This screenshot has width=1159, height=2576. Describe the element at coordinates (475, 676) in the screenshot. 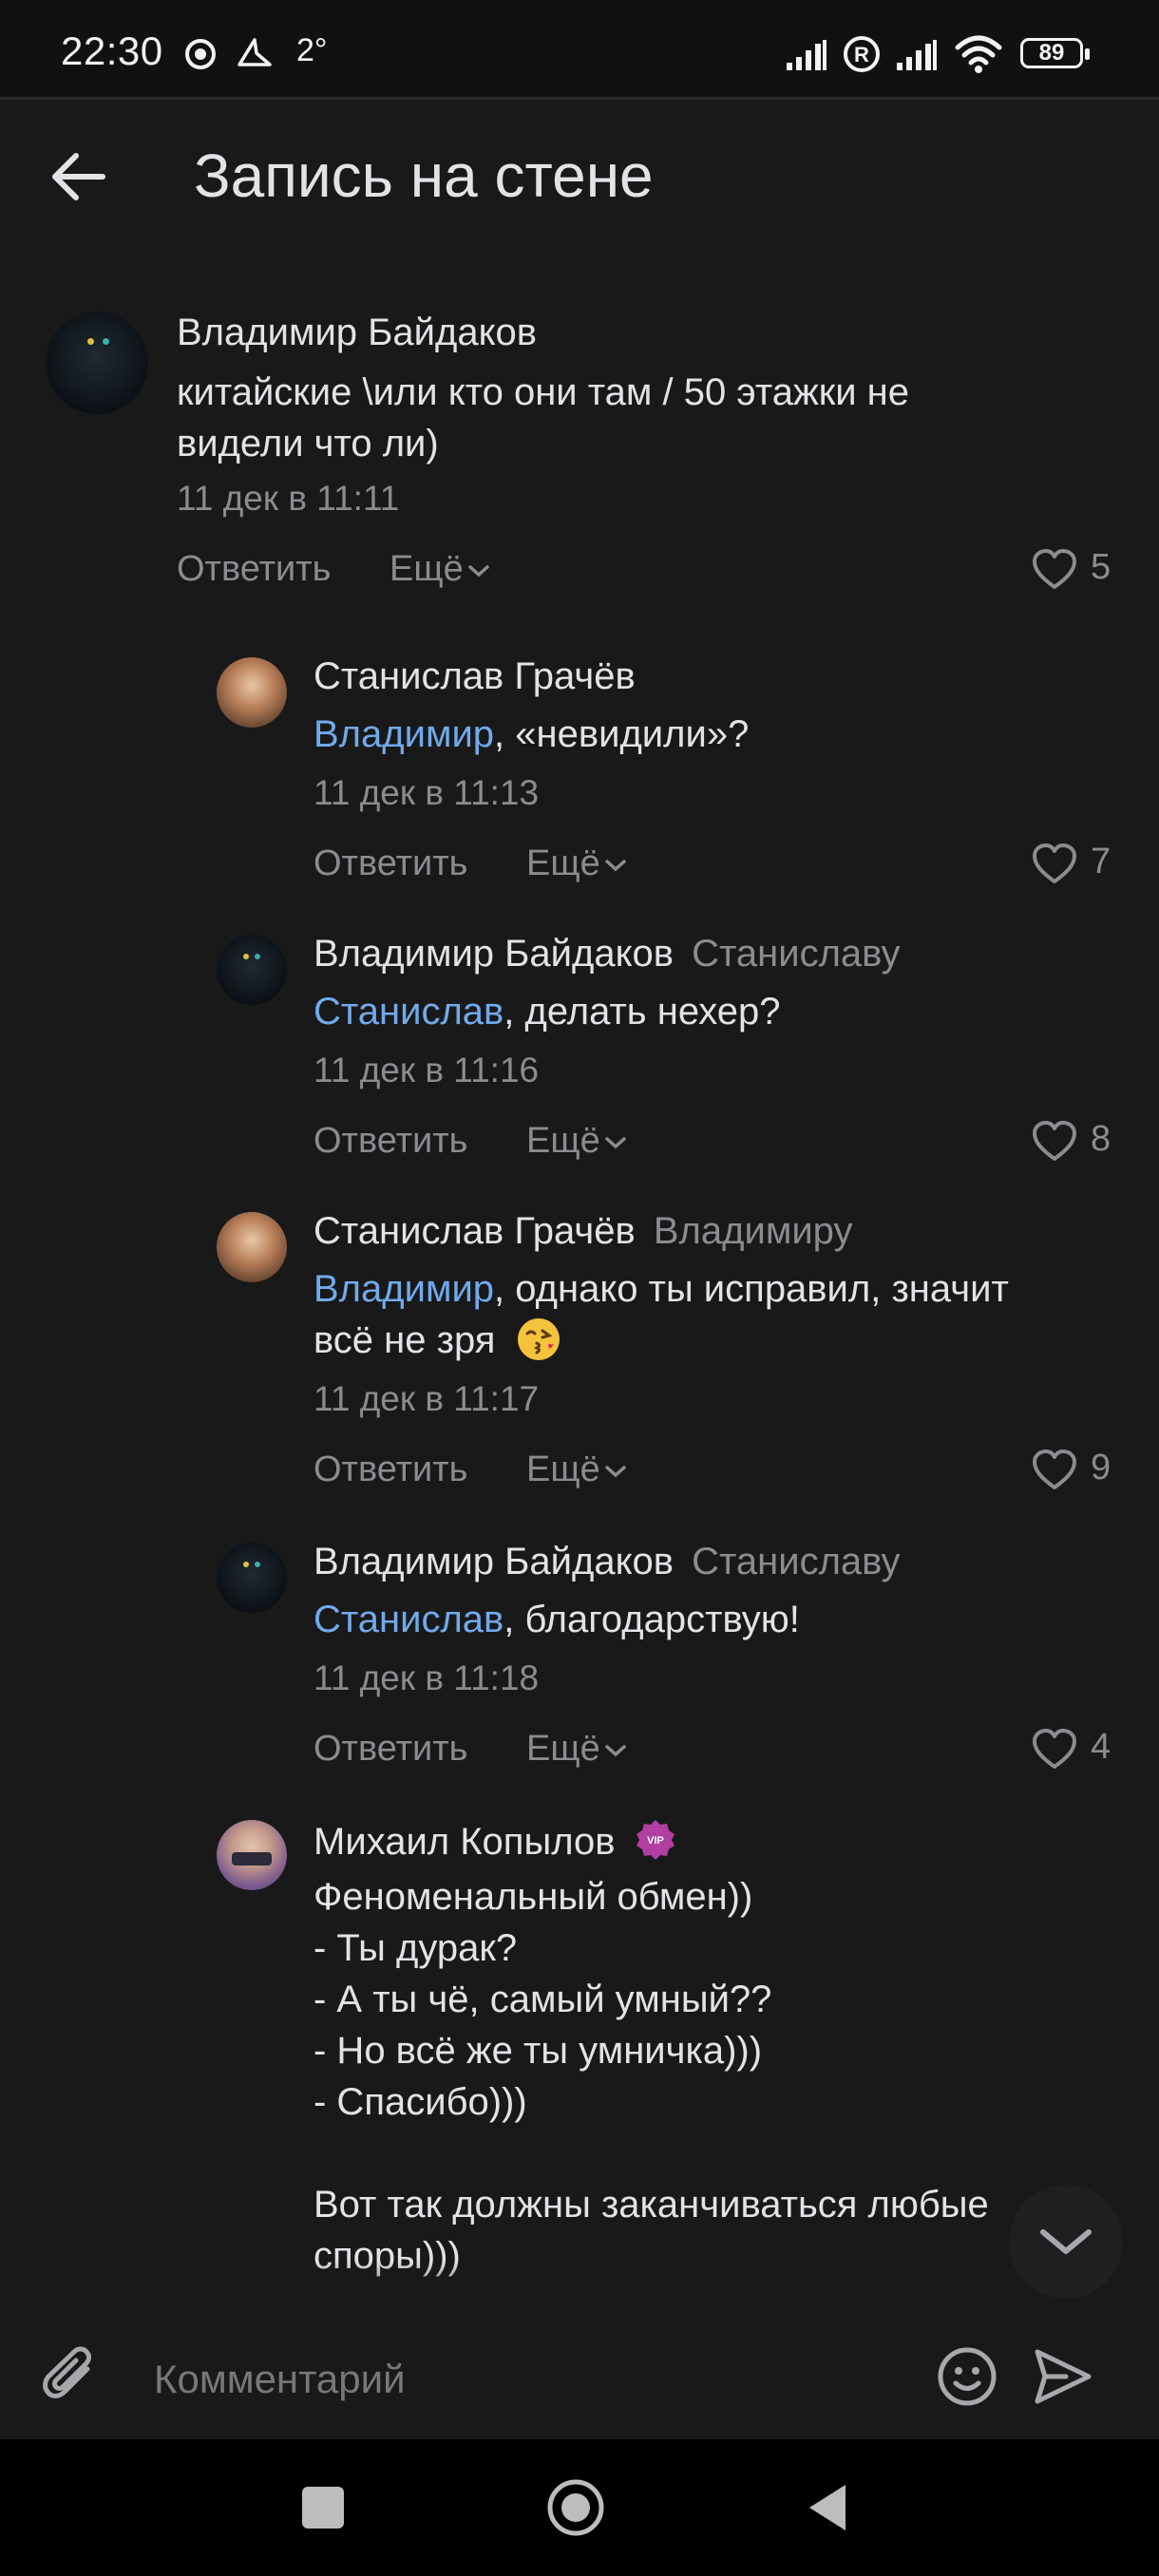

I see `comment-author: Станислав Грачёв` at that location.